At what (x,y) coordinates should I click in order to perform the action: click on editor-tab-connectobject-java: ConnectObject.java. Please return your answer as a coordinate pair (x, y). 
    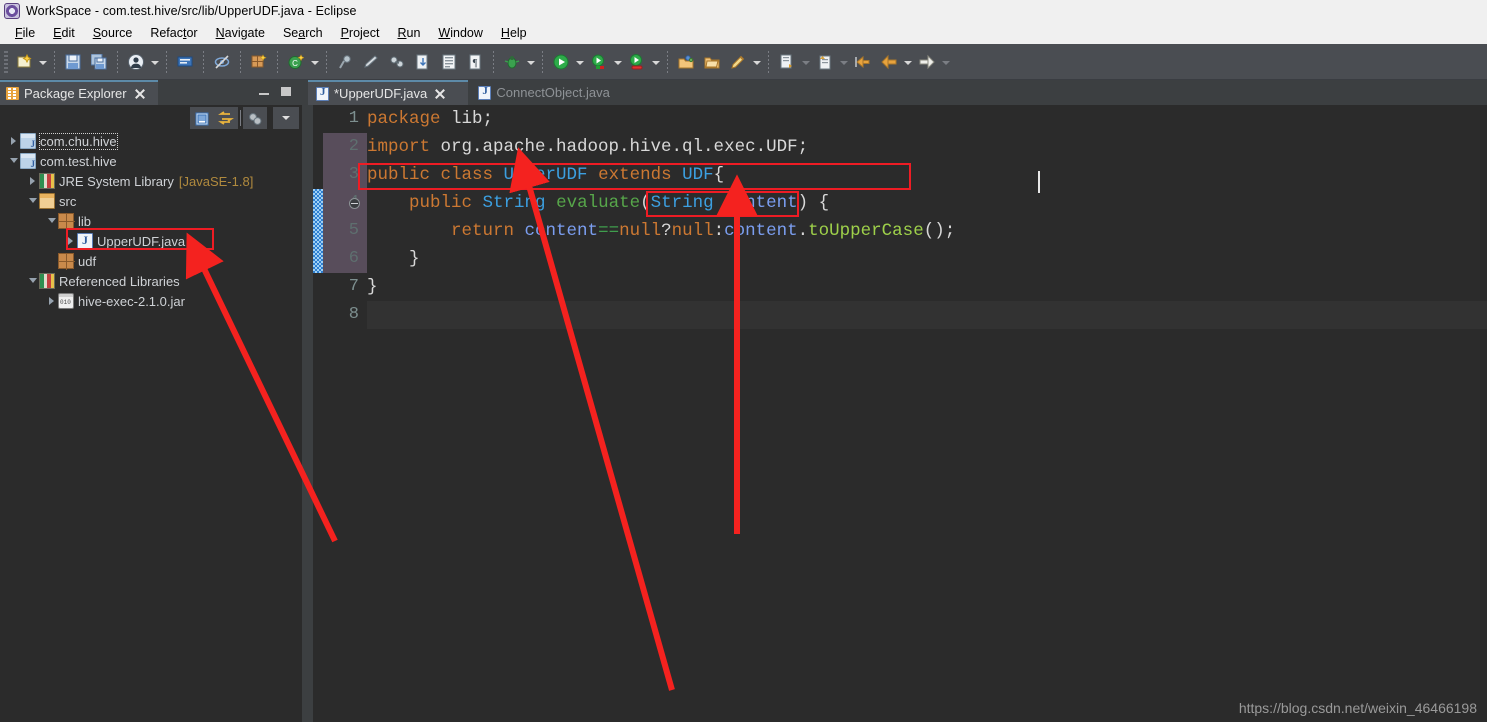
    Looking at the image, I should click on (556, 92).